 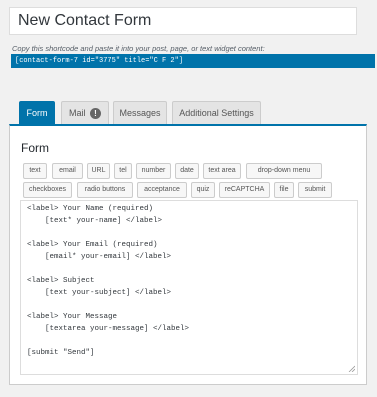 I want to click on tag-button-acceptance: acceptance, so click(x=162, y=190).